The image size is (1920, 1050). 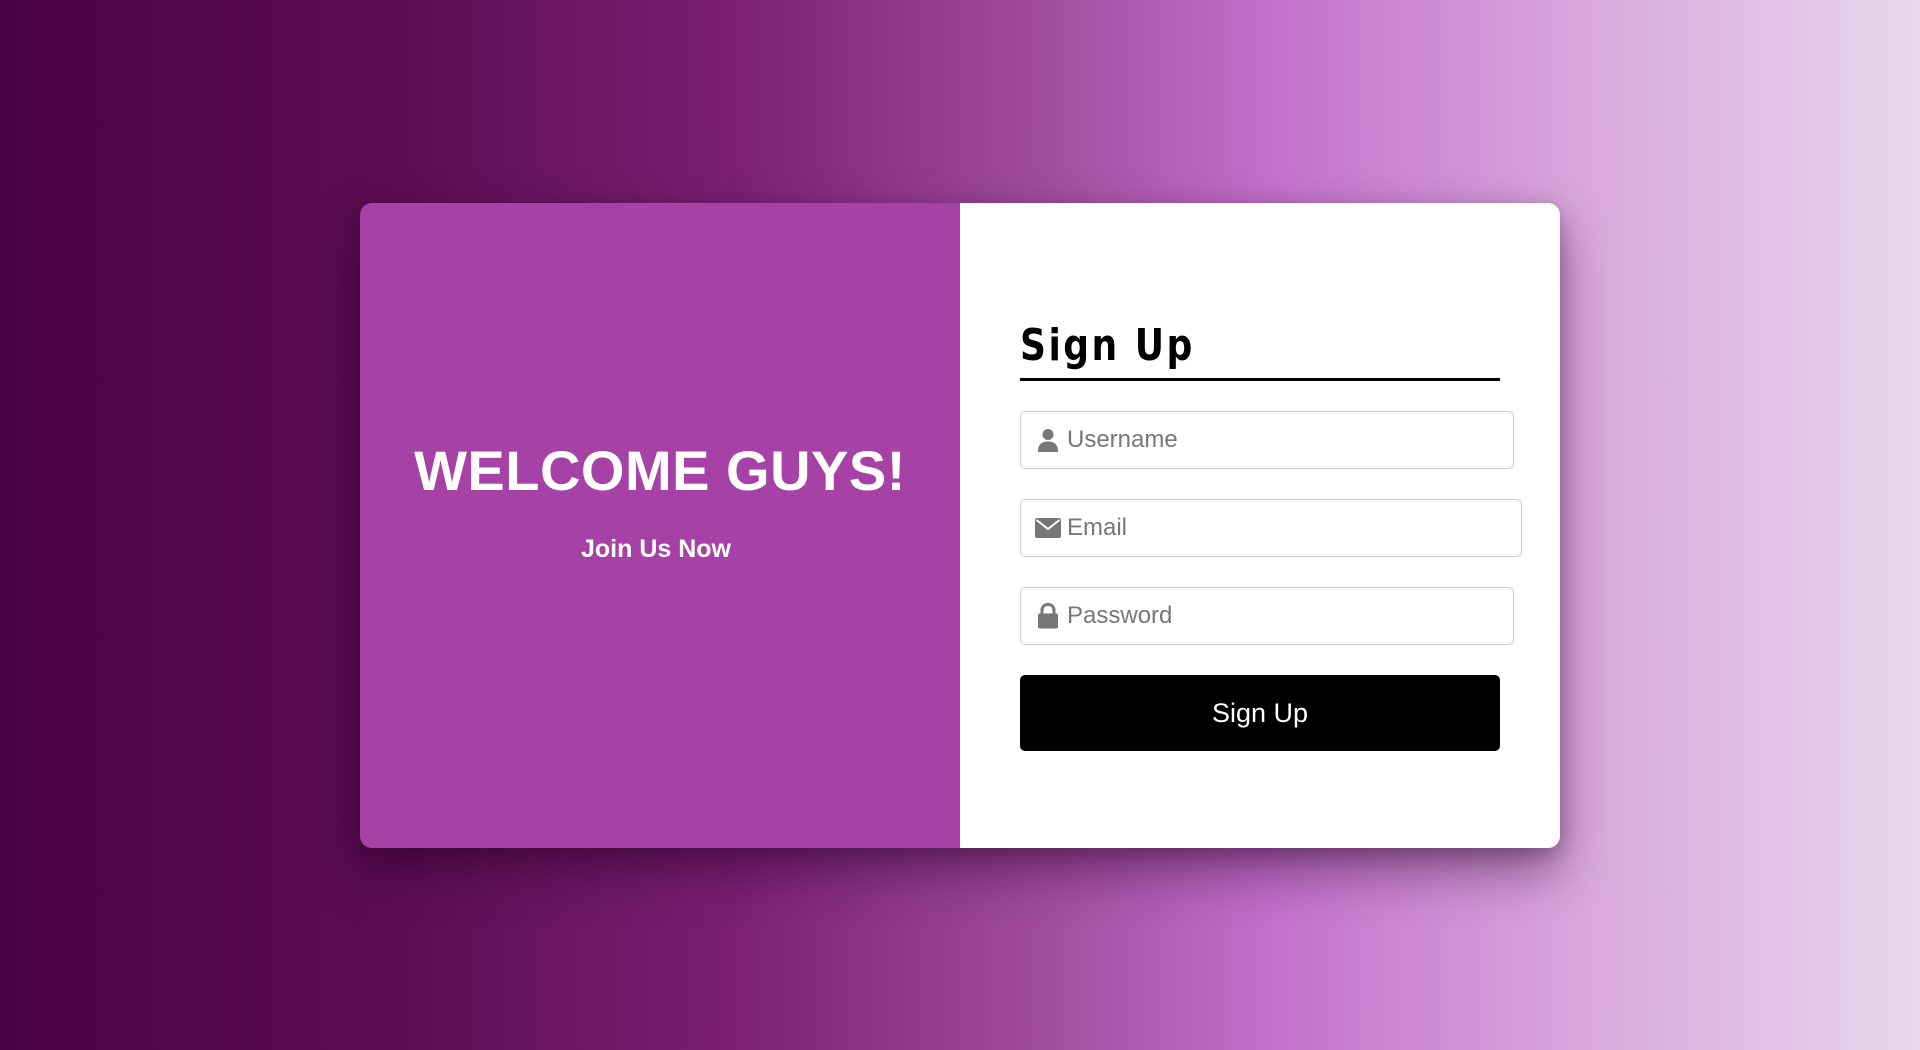 I want to click on password-field, so click(x=1267, y=616).